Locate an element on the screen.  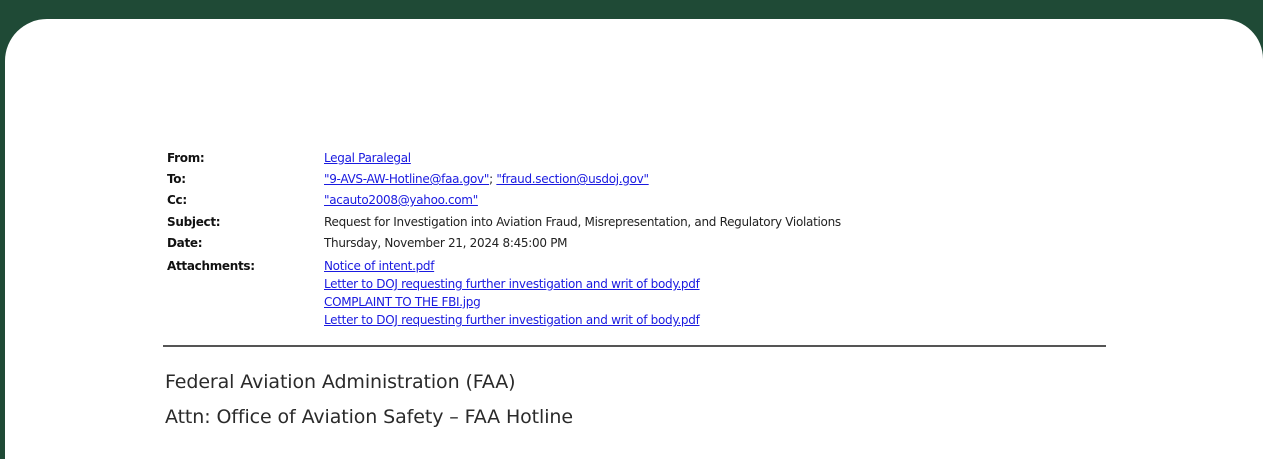
attachments-label: Attachments: is located at coordinates (211, 266).